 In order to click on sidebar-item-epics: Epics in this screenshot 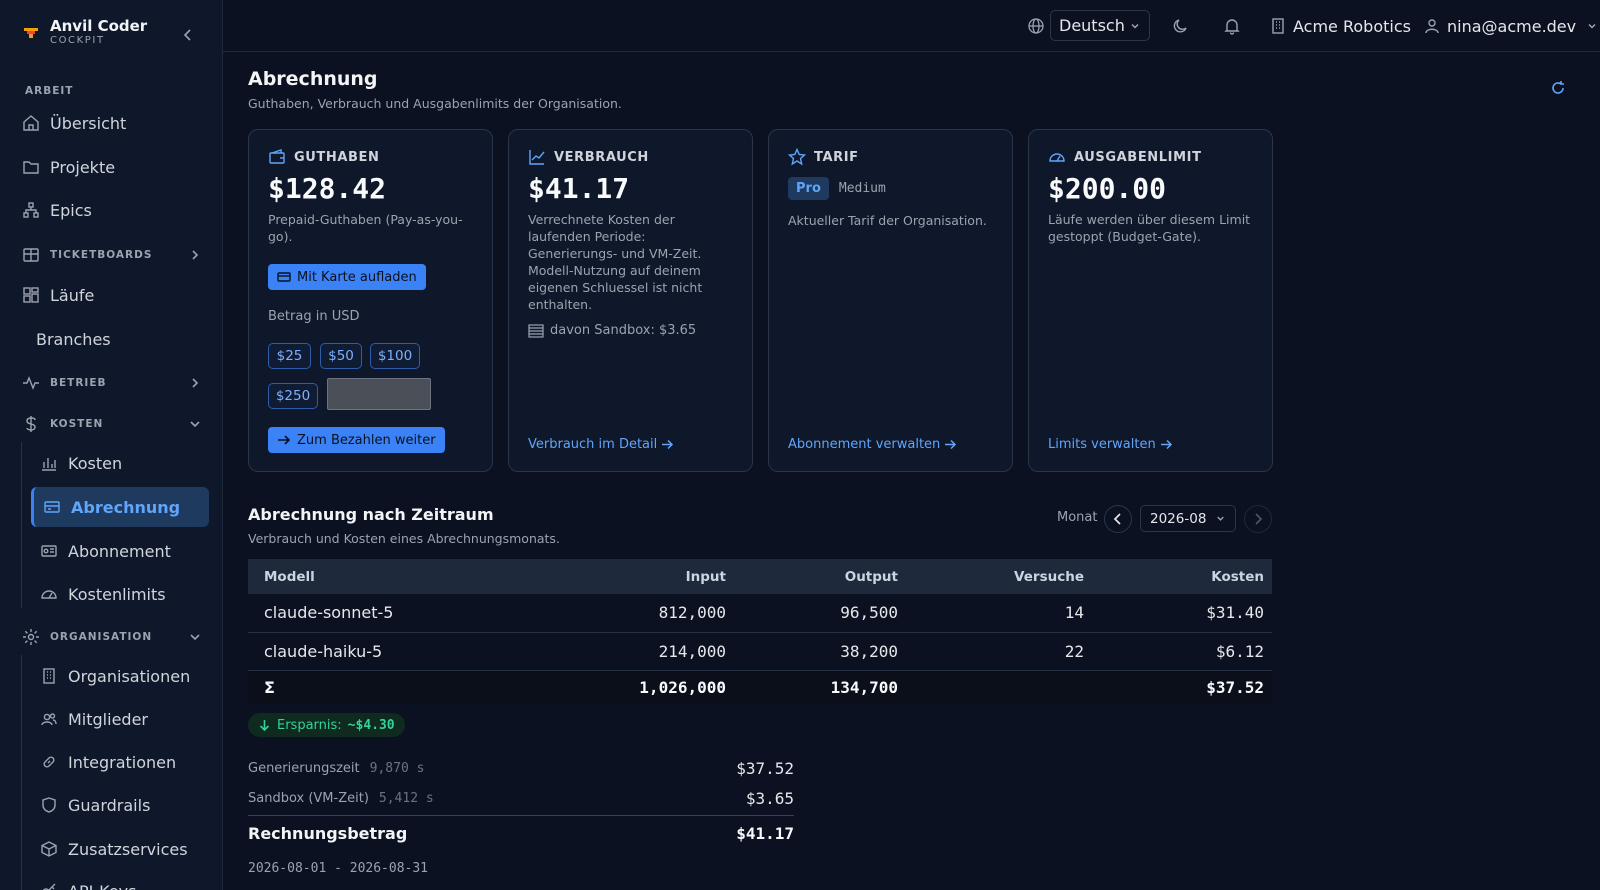, I will do `click(57, 210)`.